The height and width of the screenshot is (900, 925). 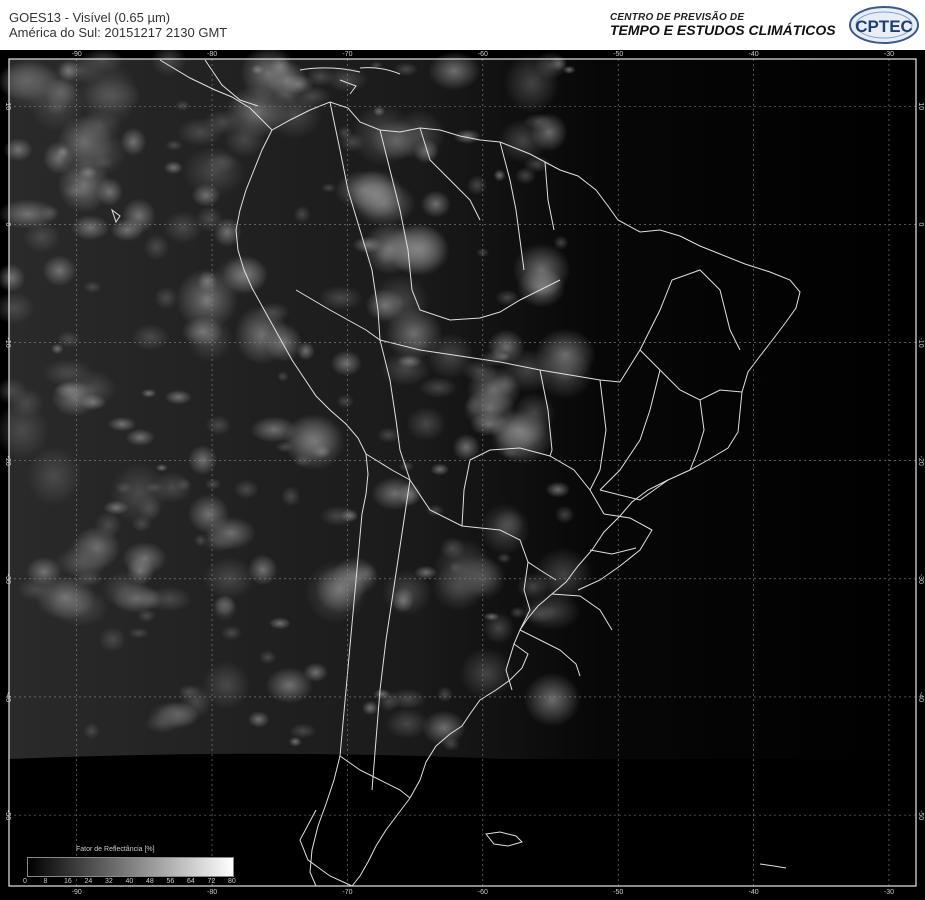 I want to click on region-timestamp: América do Sul: 20151217 2130 GMT, so click(x=118, y=32).